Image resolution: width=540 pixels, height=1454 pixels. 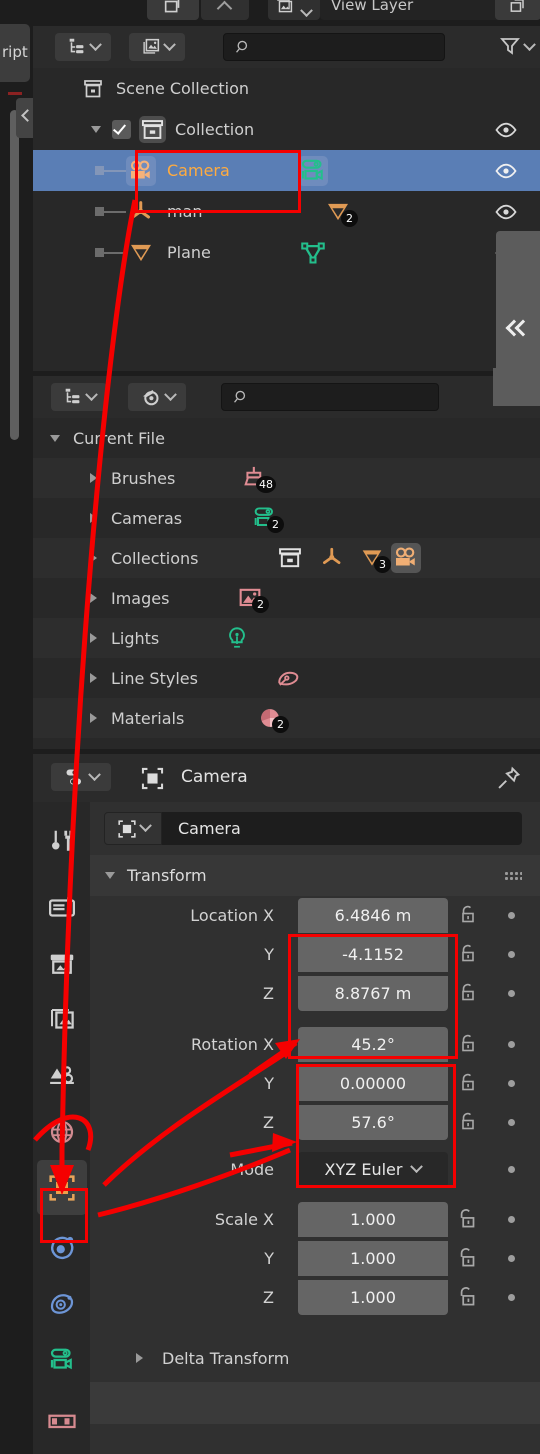 I want to click on rotation-y-field: 0.00000, so click(x=373, y=1083).